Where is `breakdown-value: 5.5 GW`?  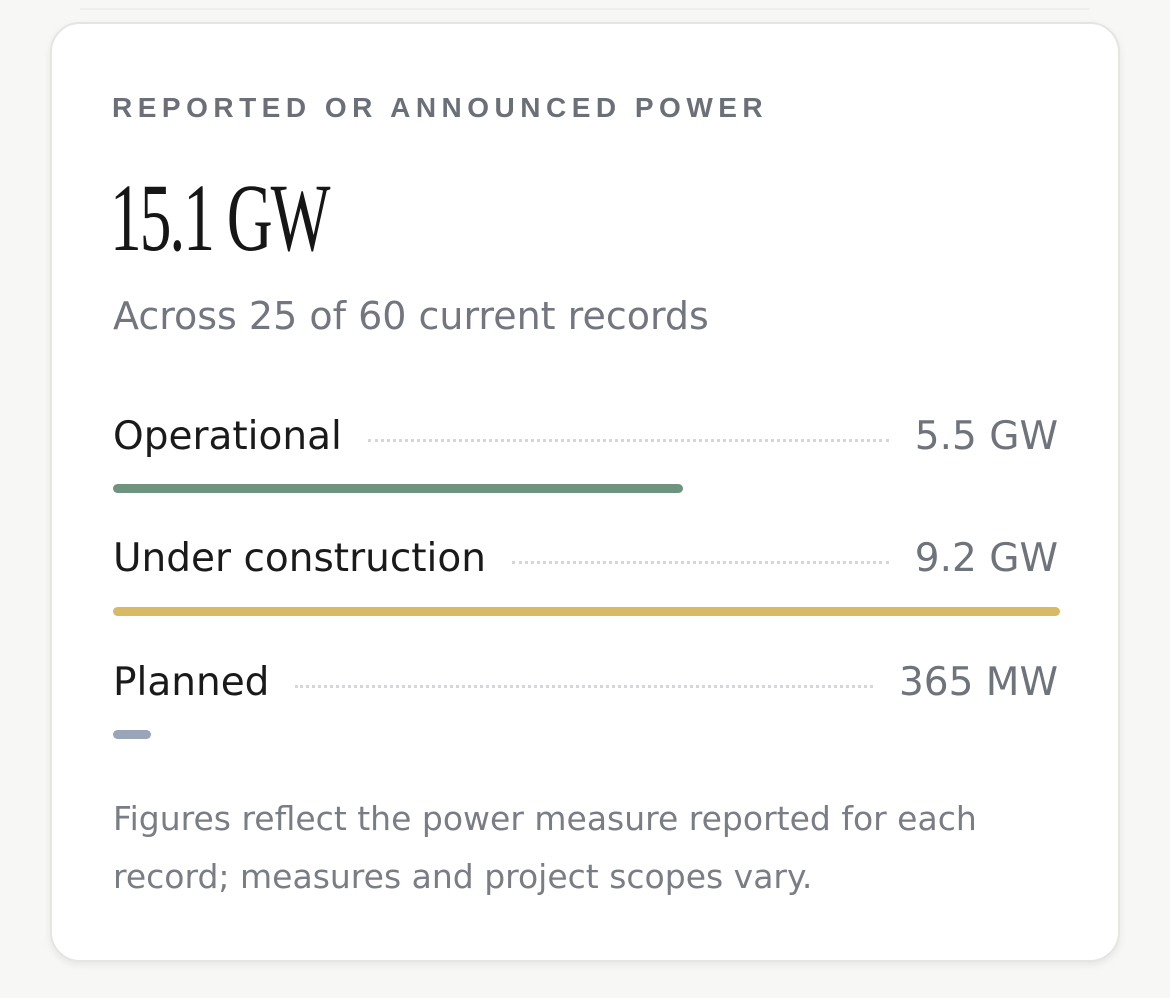 breakdown-value: 5.5 GW is located at coordinates (986, 436).